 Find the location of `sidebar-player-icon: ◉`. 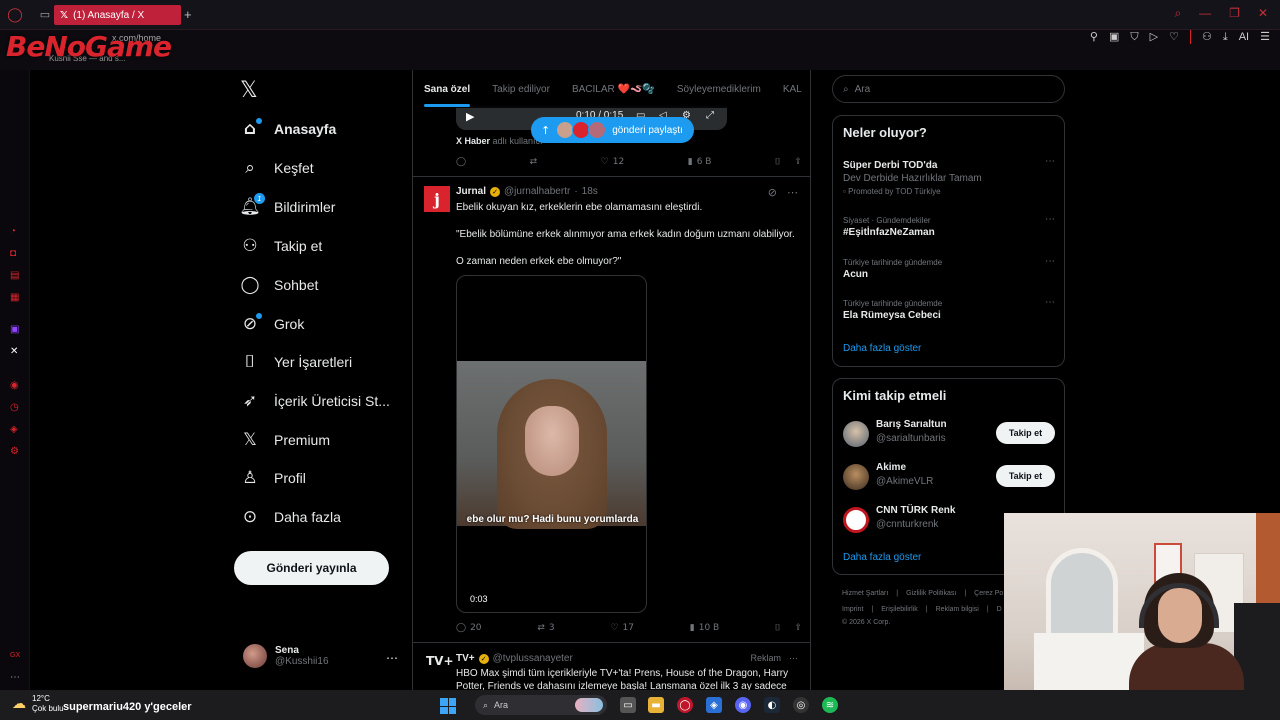

sidebar-player-icon: ◉ is located at coordinates (14, 385).